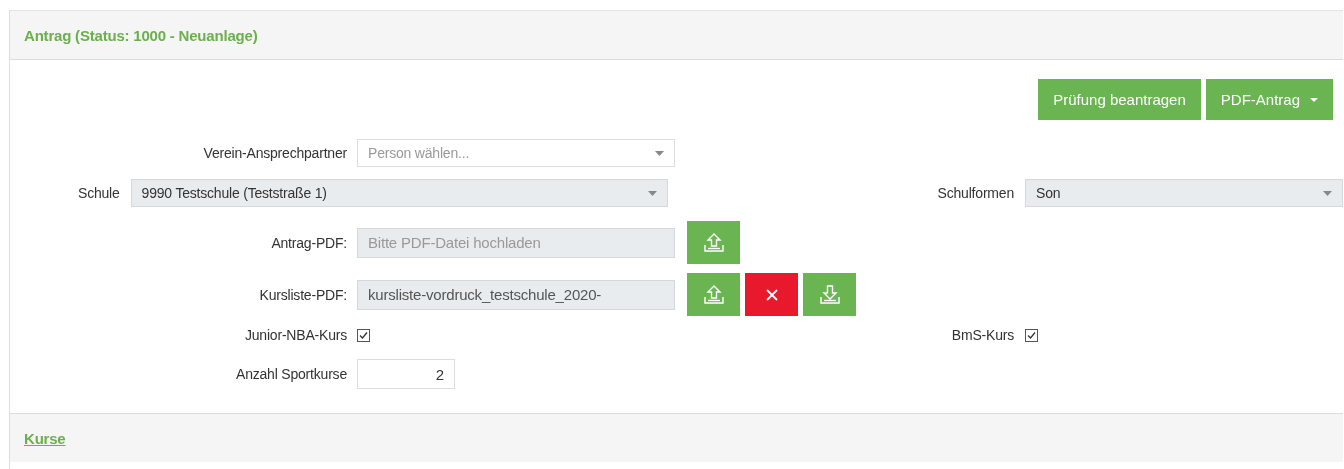  I want to click on close-icon, so click(771, 294).